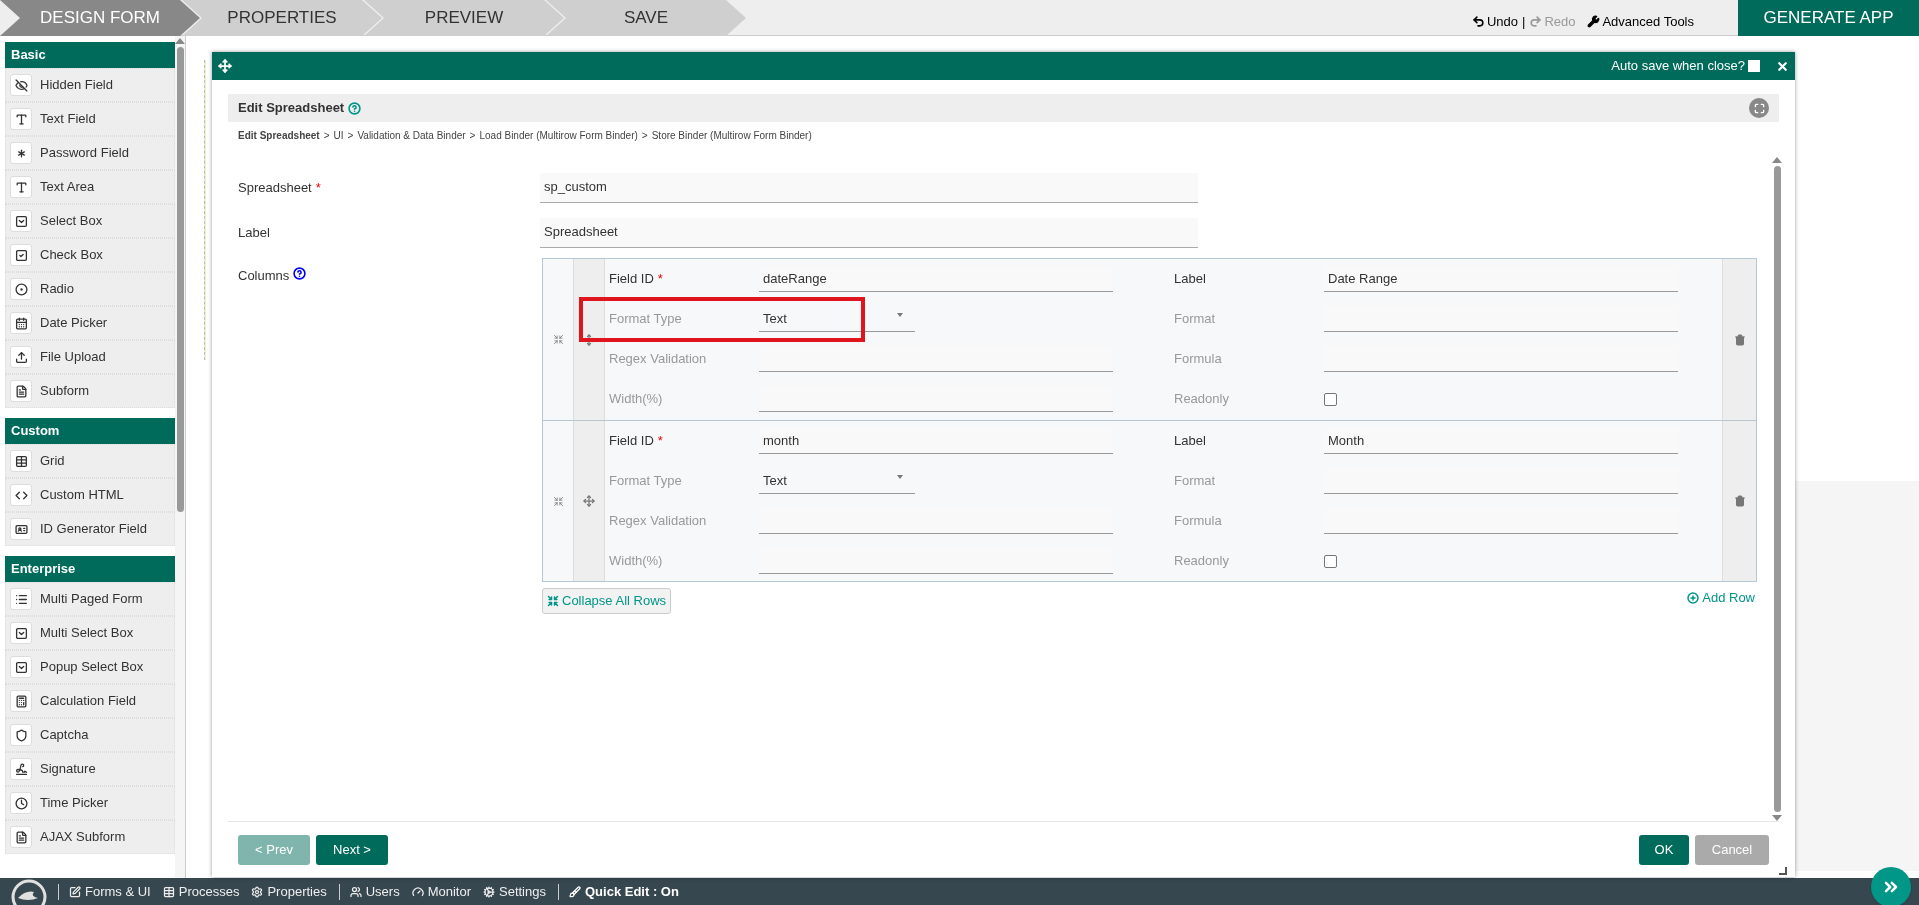  I want to click on redo-icon, so click(1536, 21).